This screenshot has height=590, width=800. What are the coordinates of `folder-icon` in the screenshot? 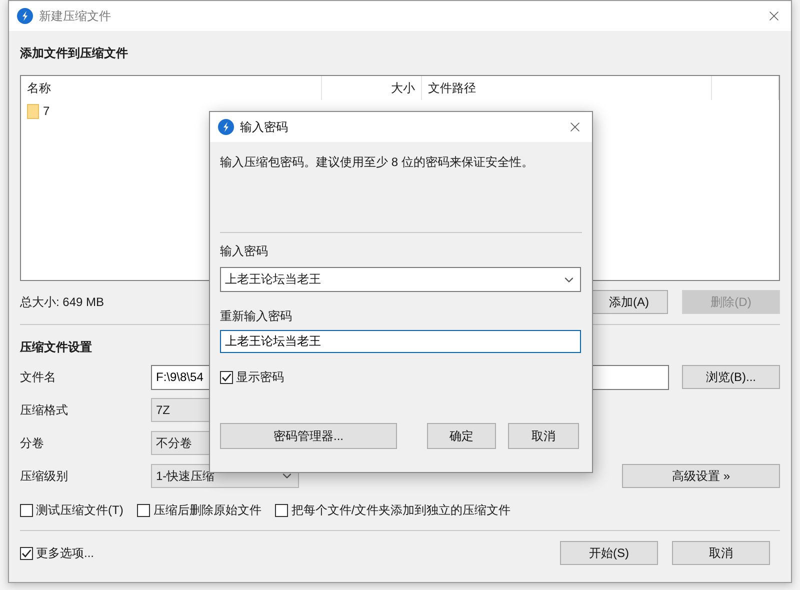 It's located at (33, 111).